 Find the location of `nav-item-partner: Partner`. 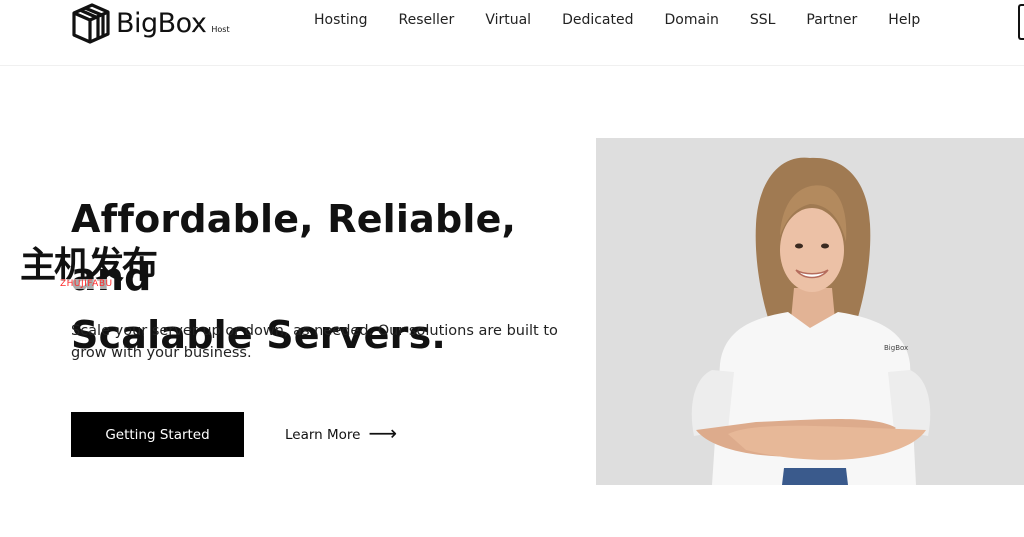

nav-item-partner: Partner is located at coordinates (831, 20).